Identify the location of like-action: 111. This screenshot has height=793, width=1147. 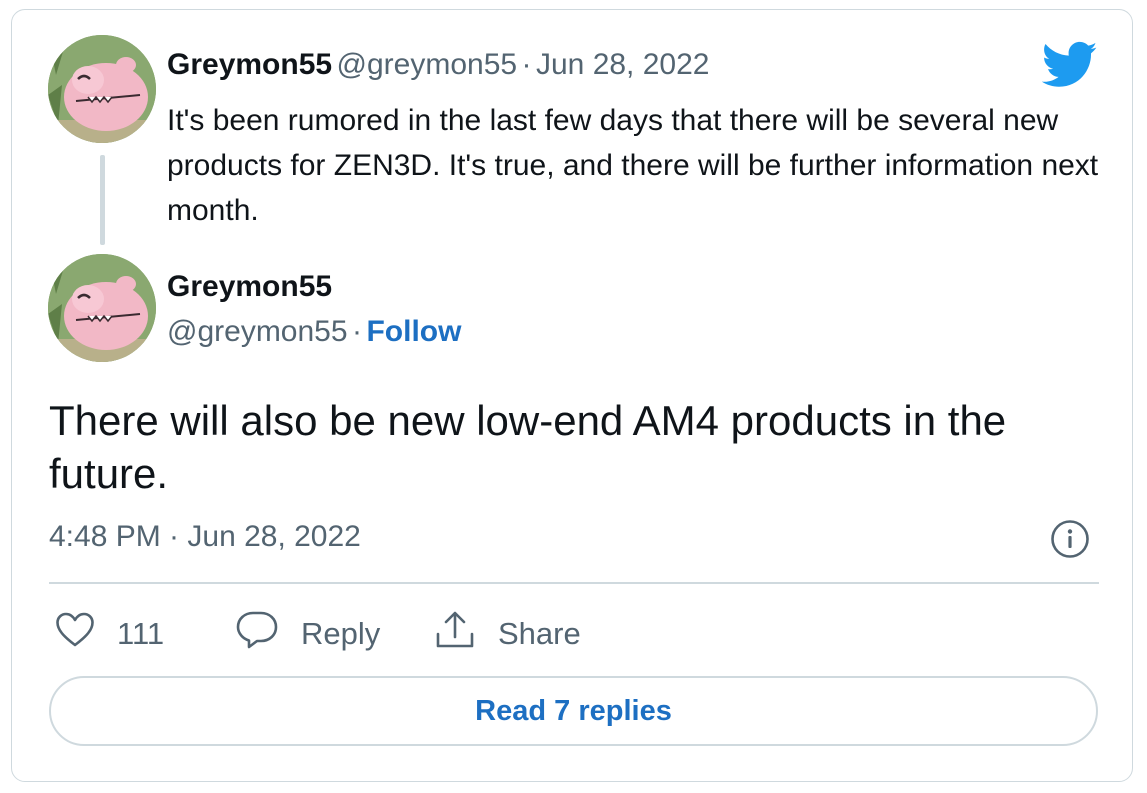
(109, 634).